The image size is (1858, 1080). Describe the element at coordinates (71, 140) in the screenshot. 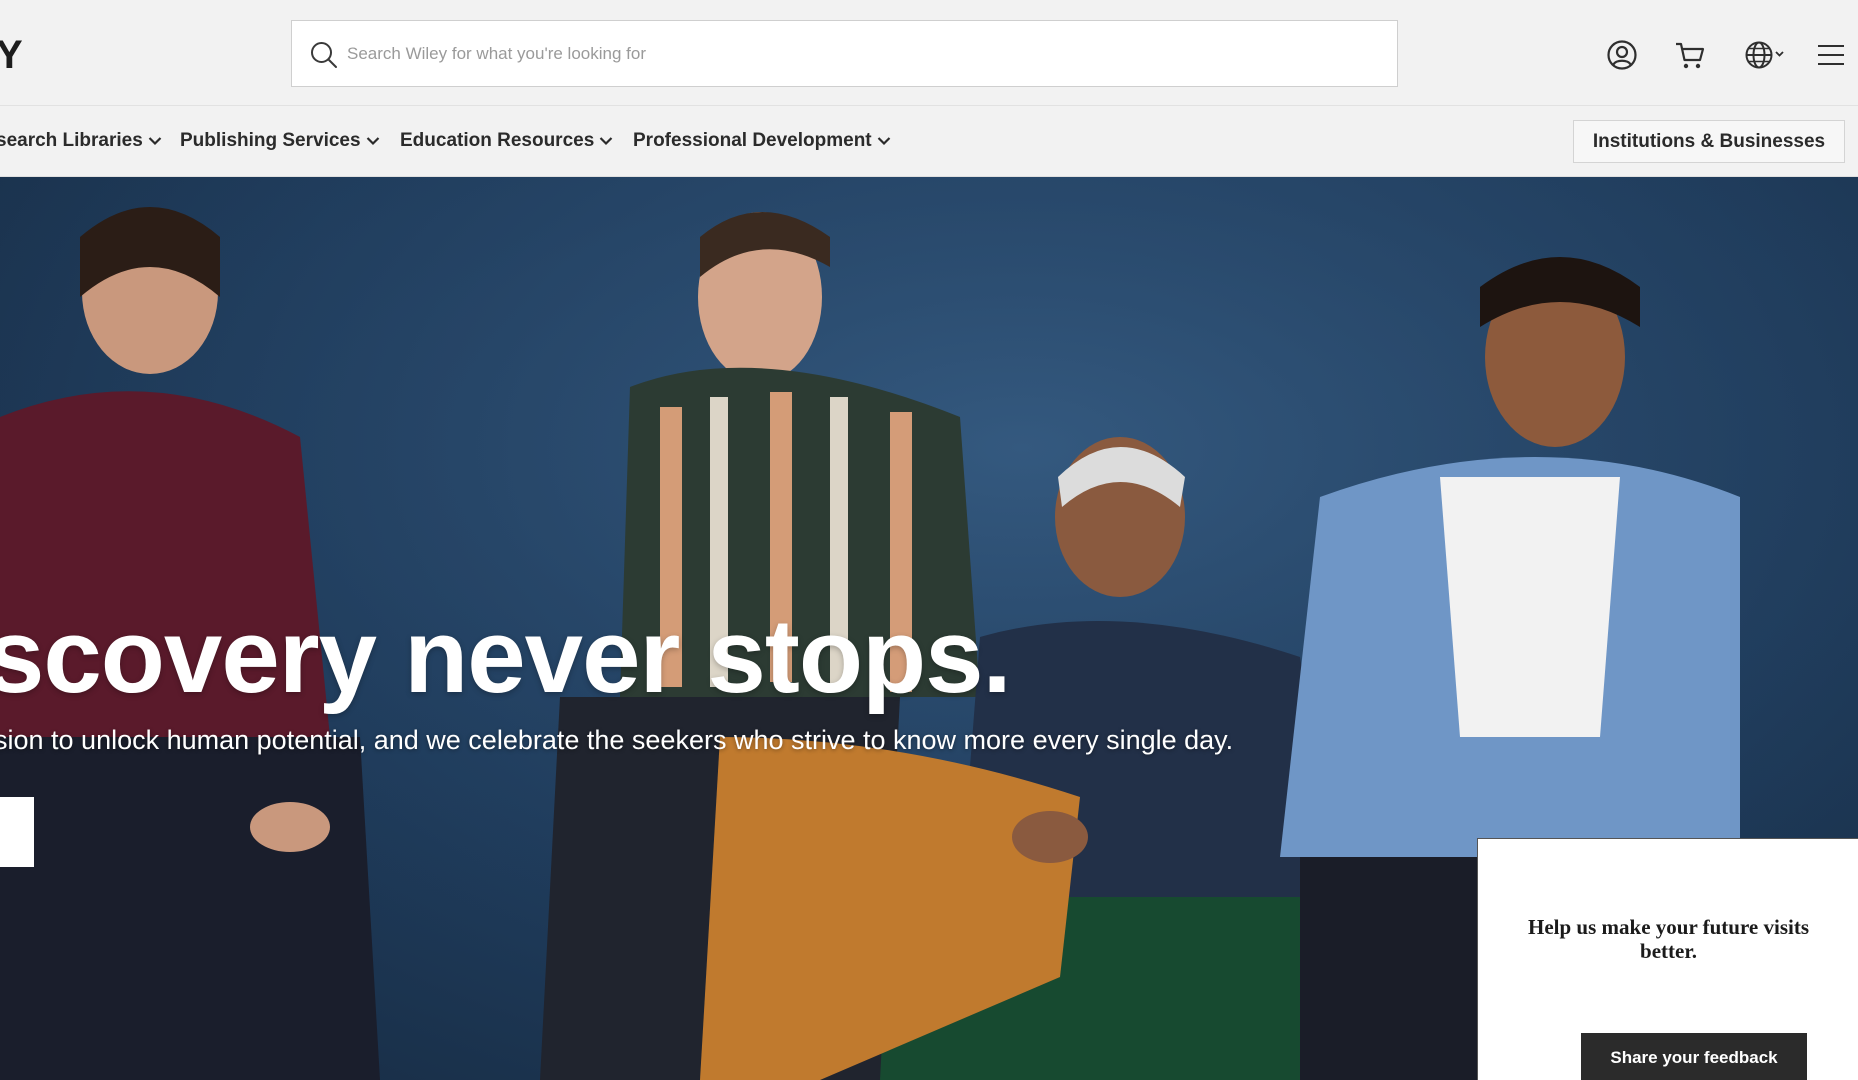

I see `nav-item-label: search Libraries` at that location.